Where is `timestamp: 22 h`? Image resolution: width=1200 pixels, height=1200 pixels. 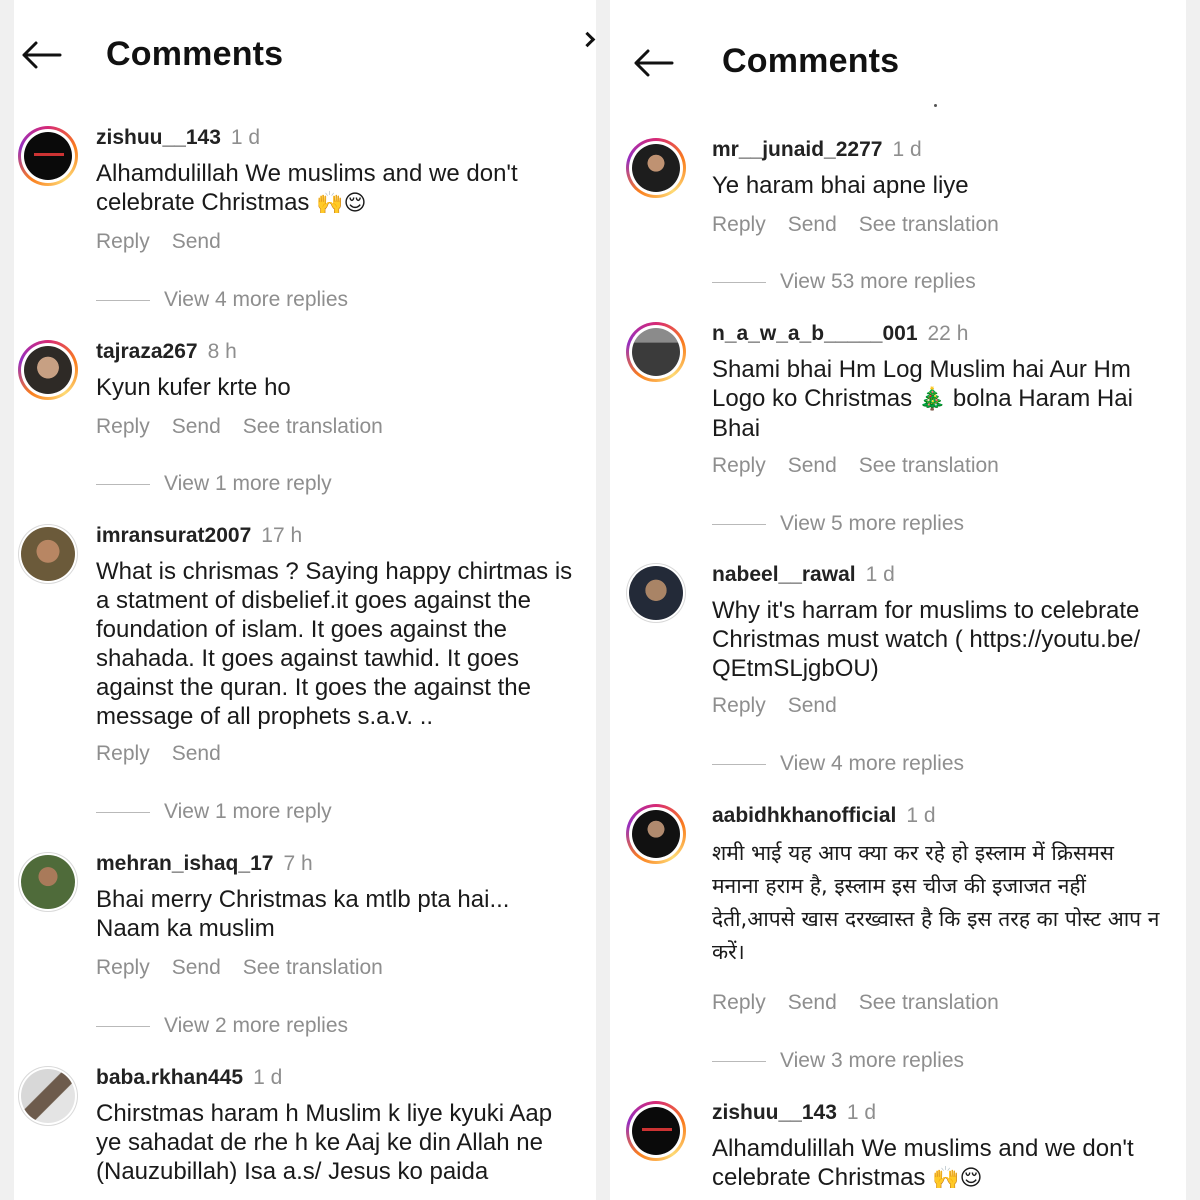
timestamp: 22 h is located at coordinates (948, 333).